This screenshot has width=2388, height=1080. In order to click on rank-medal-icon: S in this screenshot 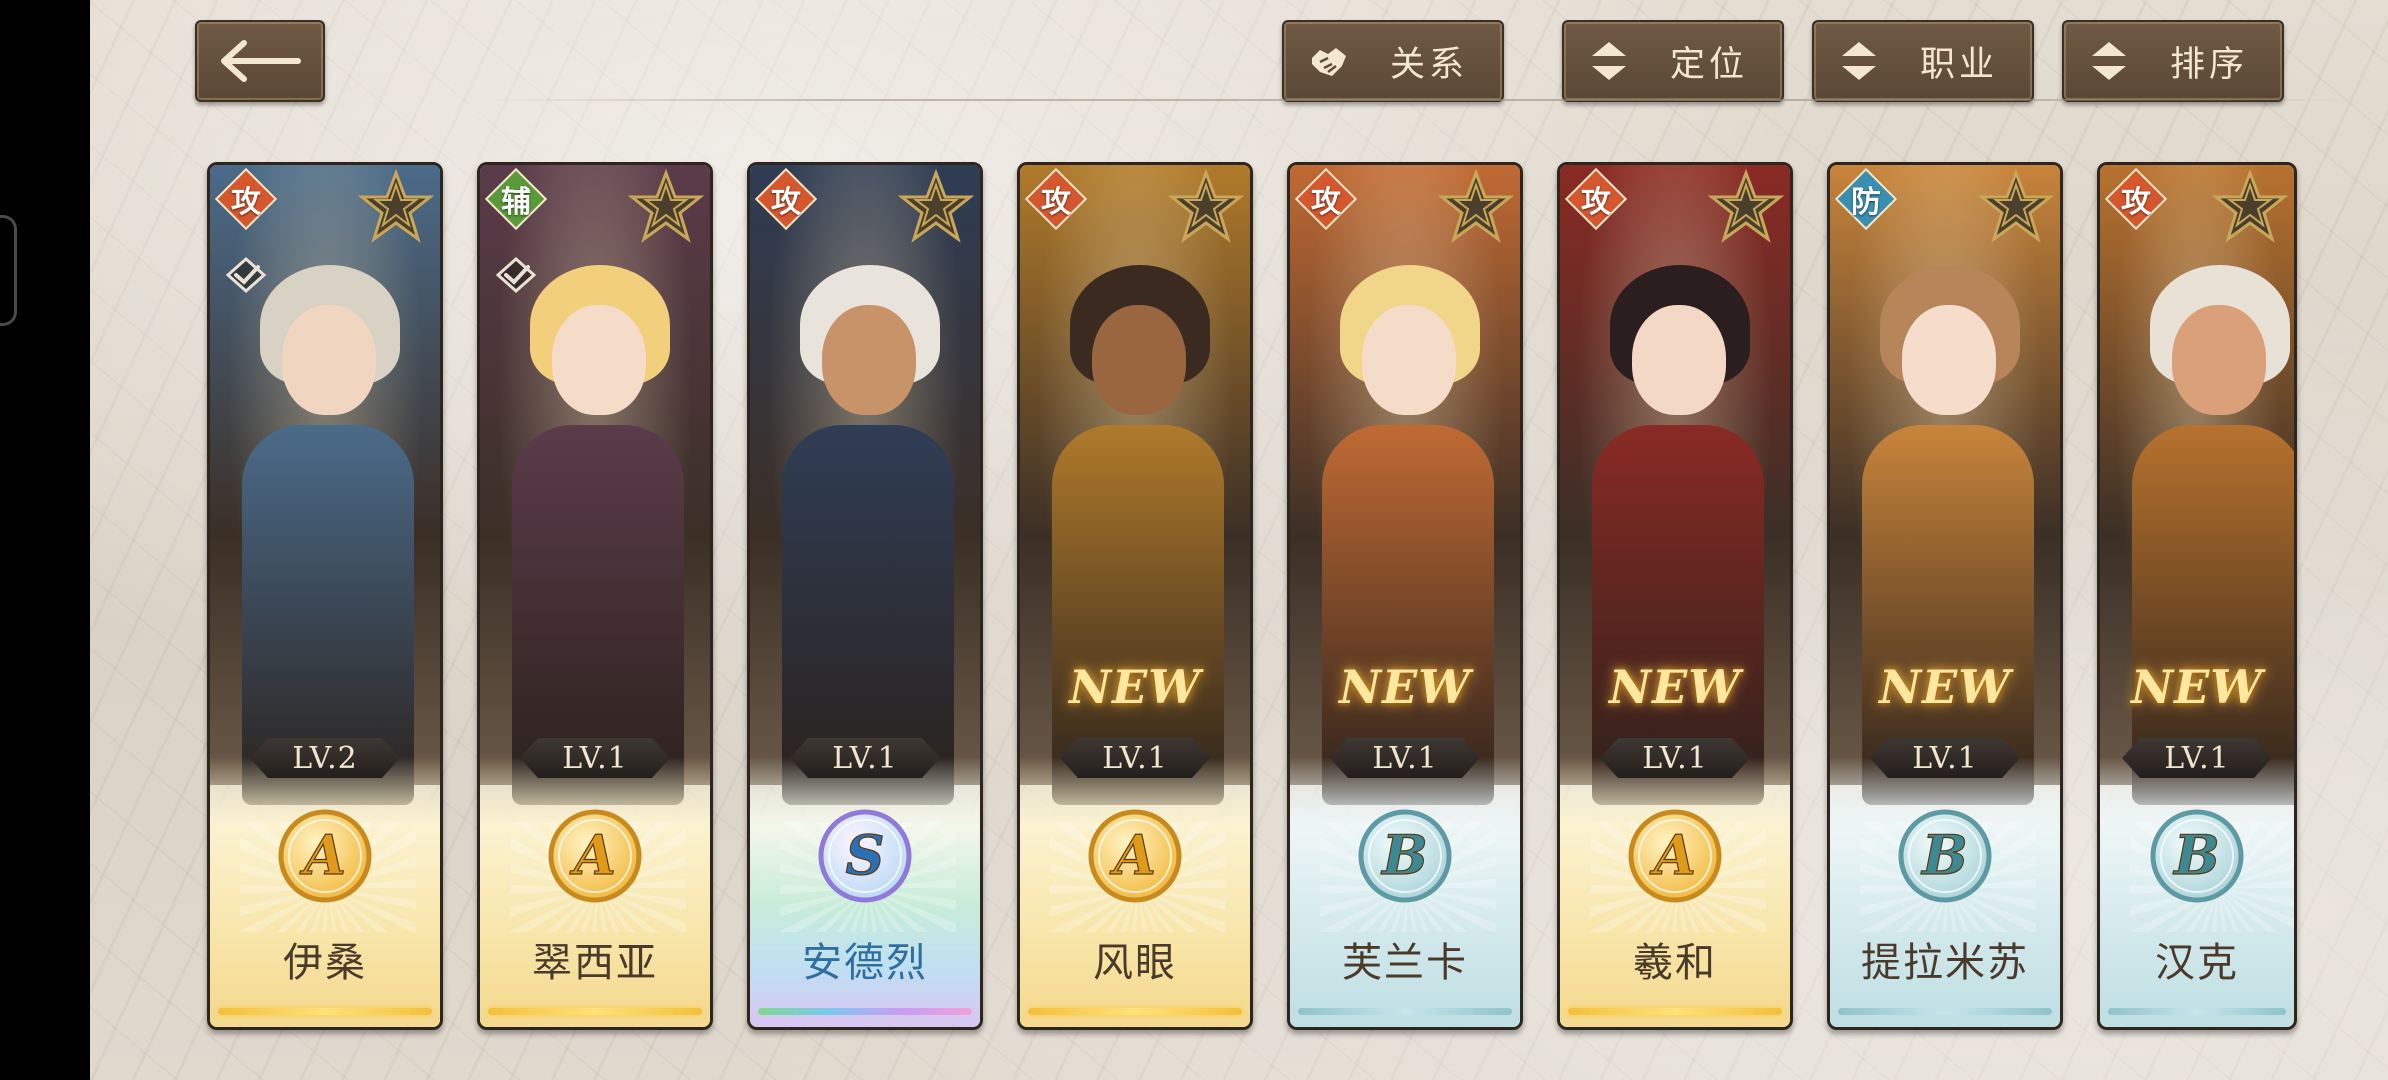, I will do `click(865, 856)`.